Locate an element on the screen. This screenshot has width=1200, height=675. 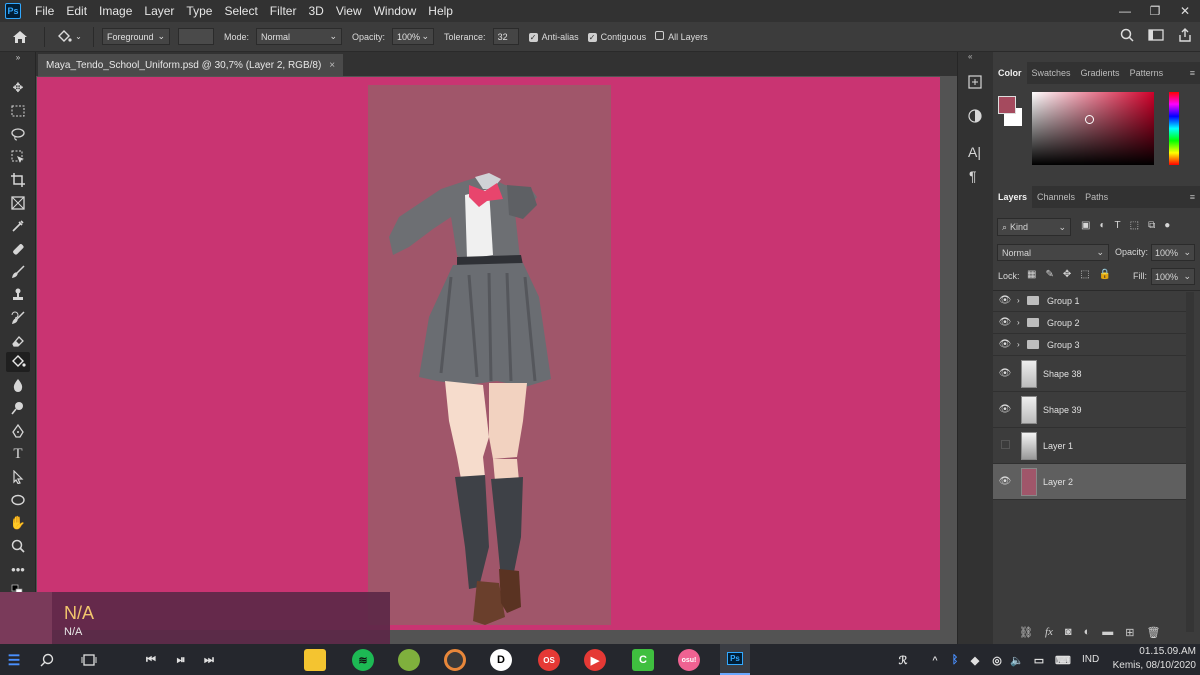
pen-tool-icon is located at coordinates (18, 431).